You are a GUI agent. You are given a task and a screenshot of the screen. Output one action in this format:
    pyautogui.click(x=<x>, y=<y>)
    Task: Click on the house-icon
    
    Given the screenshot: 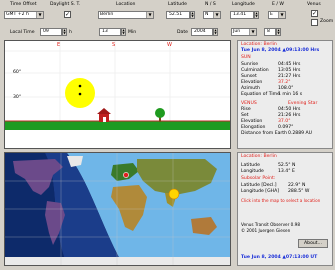 What is the action you would take?
    pyautogui.click(x=104, y=115)
    